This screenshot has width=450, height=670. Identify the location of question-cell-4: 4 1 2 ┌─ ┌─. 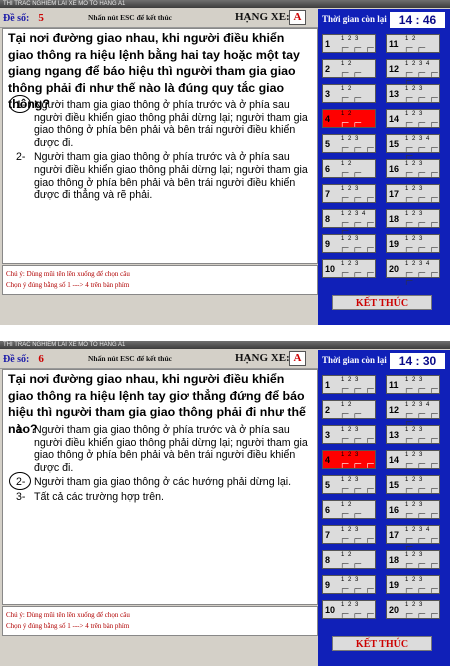
(349, 118).